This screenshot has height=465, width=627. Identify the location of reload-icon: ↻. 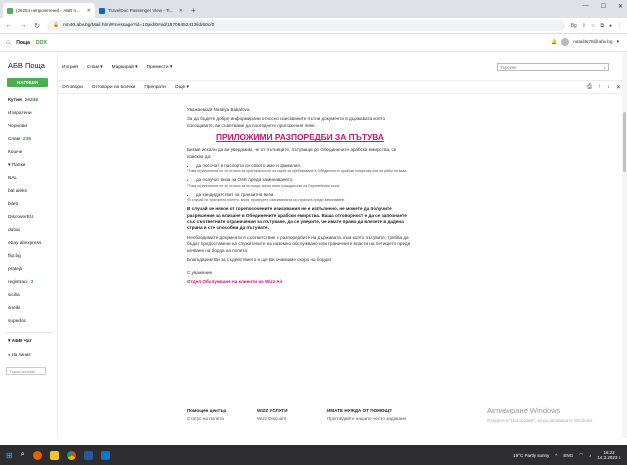
(37, 26).